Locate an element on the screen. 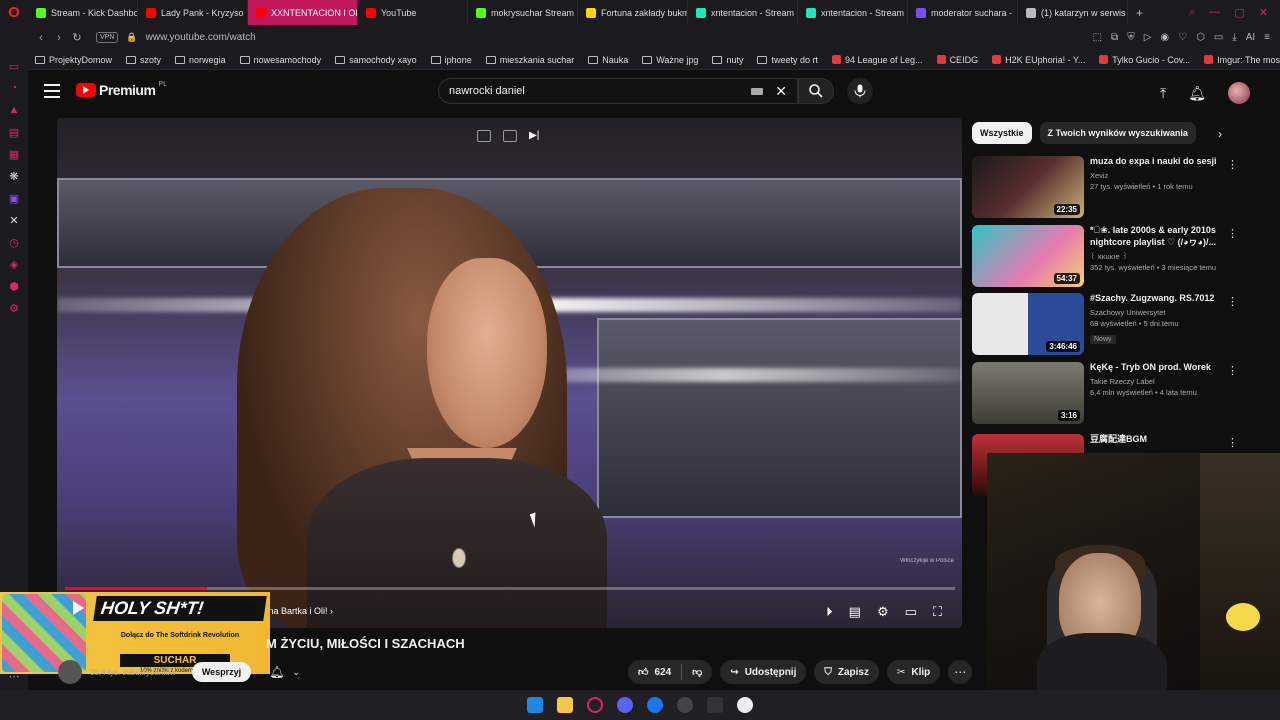  sidebar-bookmarks-icon: ◈ is located at coordinates (14, 264).